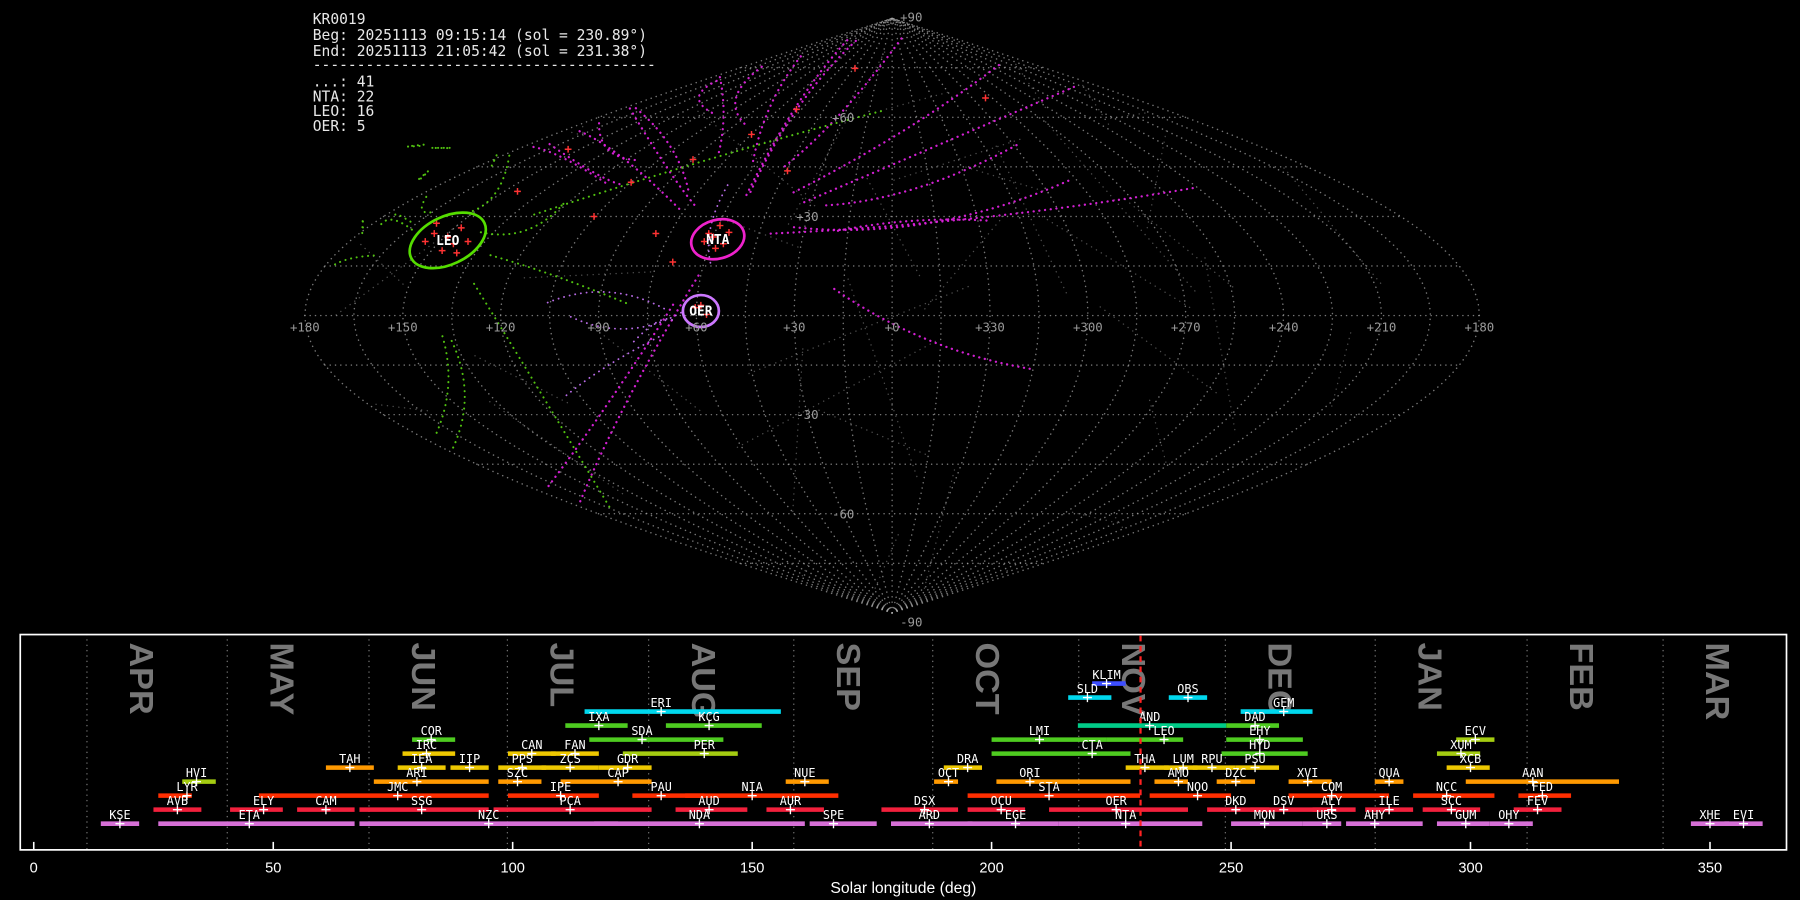 This screenshot has width=1800, height=900. What do you see at coordinates (1029, 773) in the screenshot?
I see `shower-label-ORI: ORI` at bounding box center [1029, 773].